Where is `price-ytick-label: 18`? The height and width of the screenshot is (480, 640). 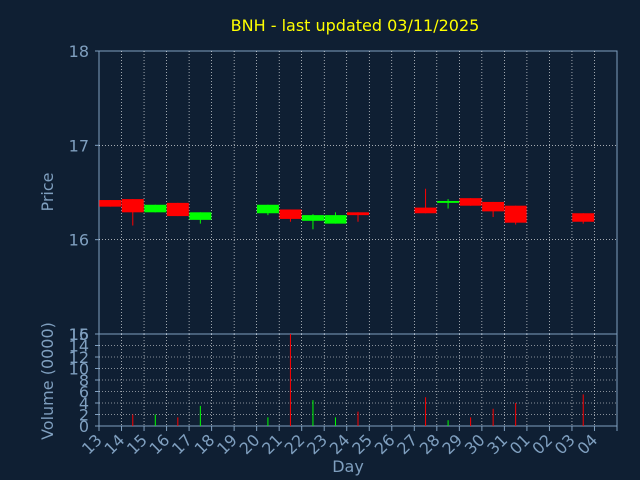
price-ytick-label: 18 is located at coordinates (79, 51).